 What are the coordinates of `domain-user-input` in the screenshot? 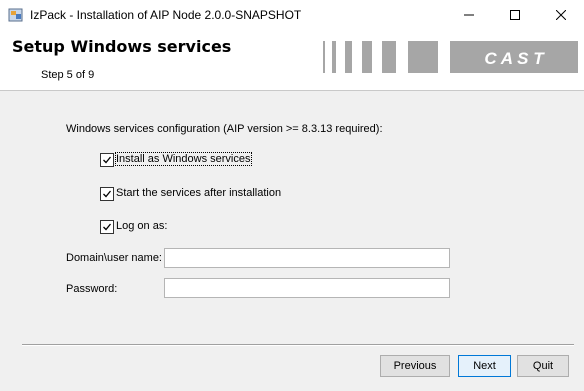 It's located at (307, 258).